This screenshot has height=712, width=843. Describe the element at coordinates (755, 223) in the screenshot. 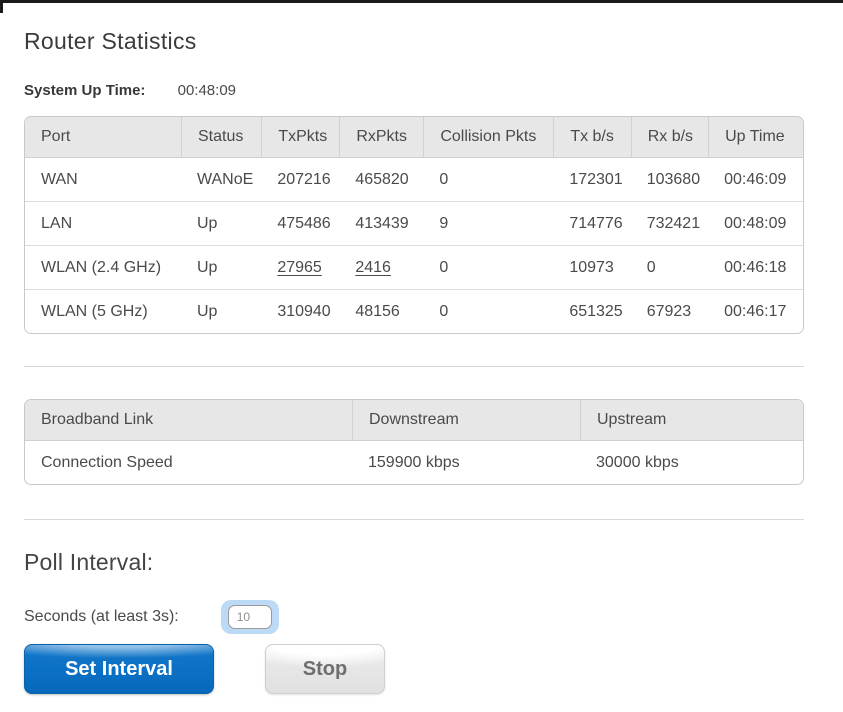

I see `cell-up-time: 00:48:09` at that location.